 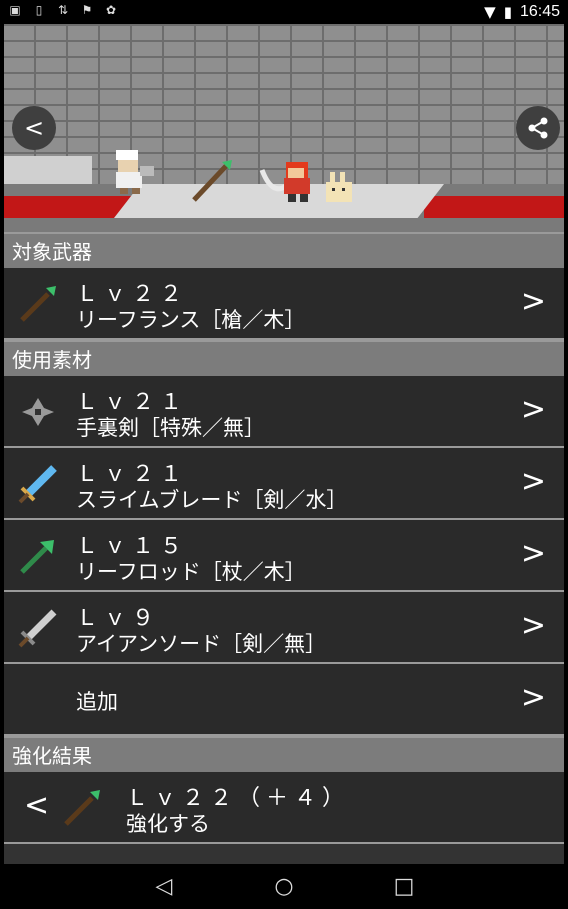 What do you see at coordinates (37, 557) in the screenshot?
I see `staff-icon` at bounding box center [37, 557].